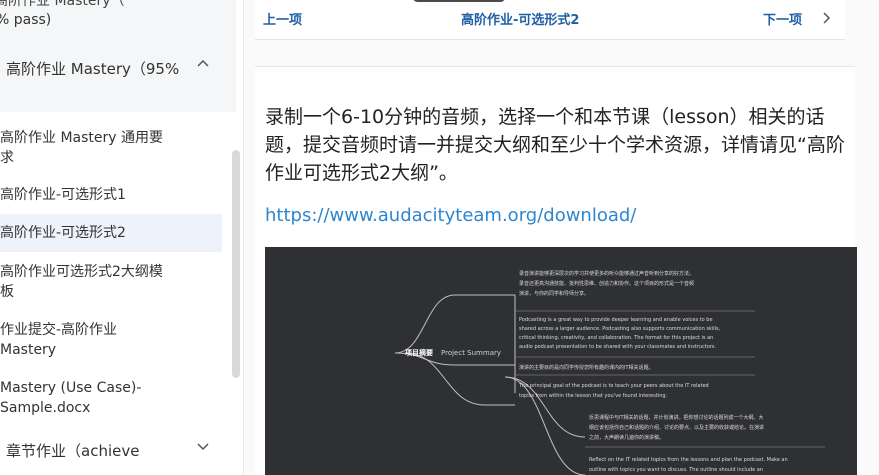 The image size is (879, 475). Describe the element at coordinates (459, 1) in the screenshot. I see `overlay-tab` at that location.